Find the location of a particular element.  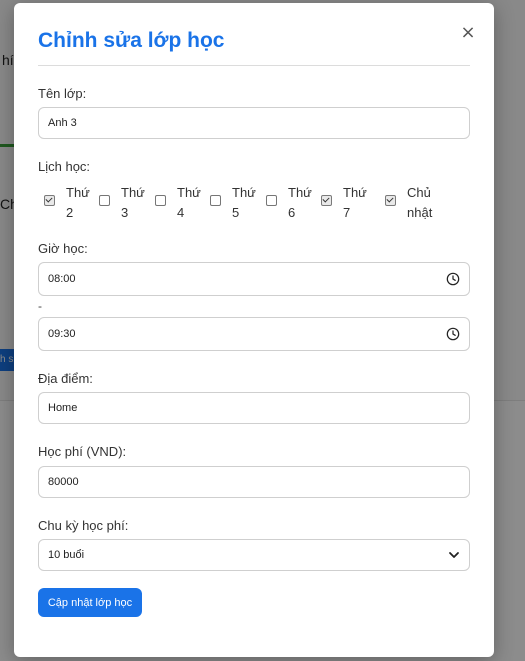

day-option: Thứ 2 is located at coordinates (70, 203).